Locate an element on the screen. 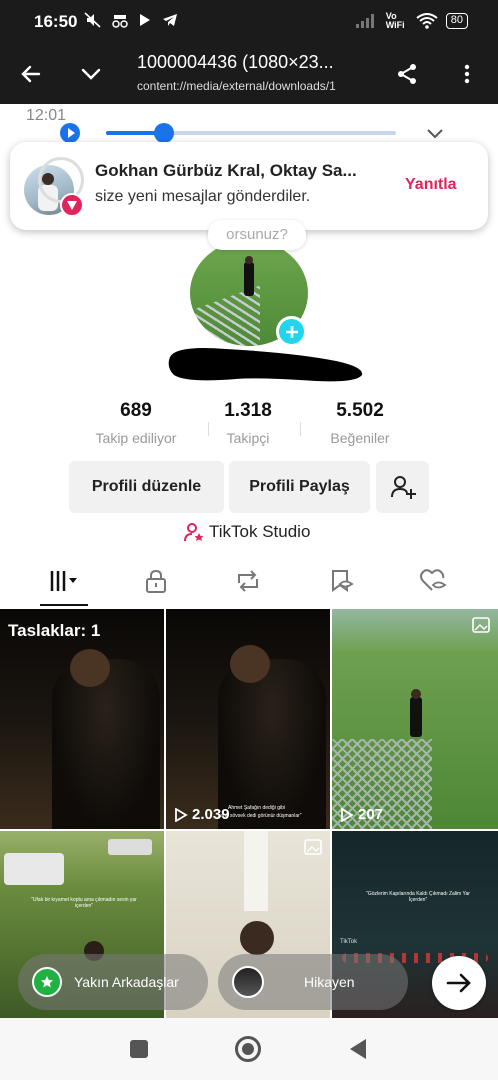  draft-tile: Taslaklar: 1 is located at coordinates (82, 719).